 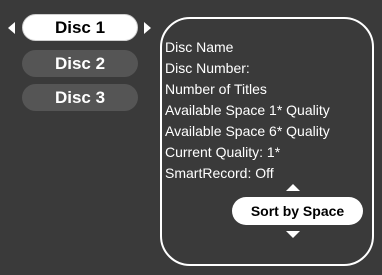 I want to click on arrow-up-icon, so click(x=293, y=187).